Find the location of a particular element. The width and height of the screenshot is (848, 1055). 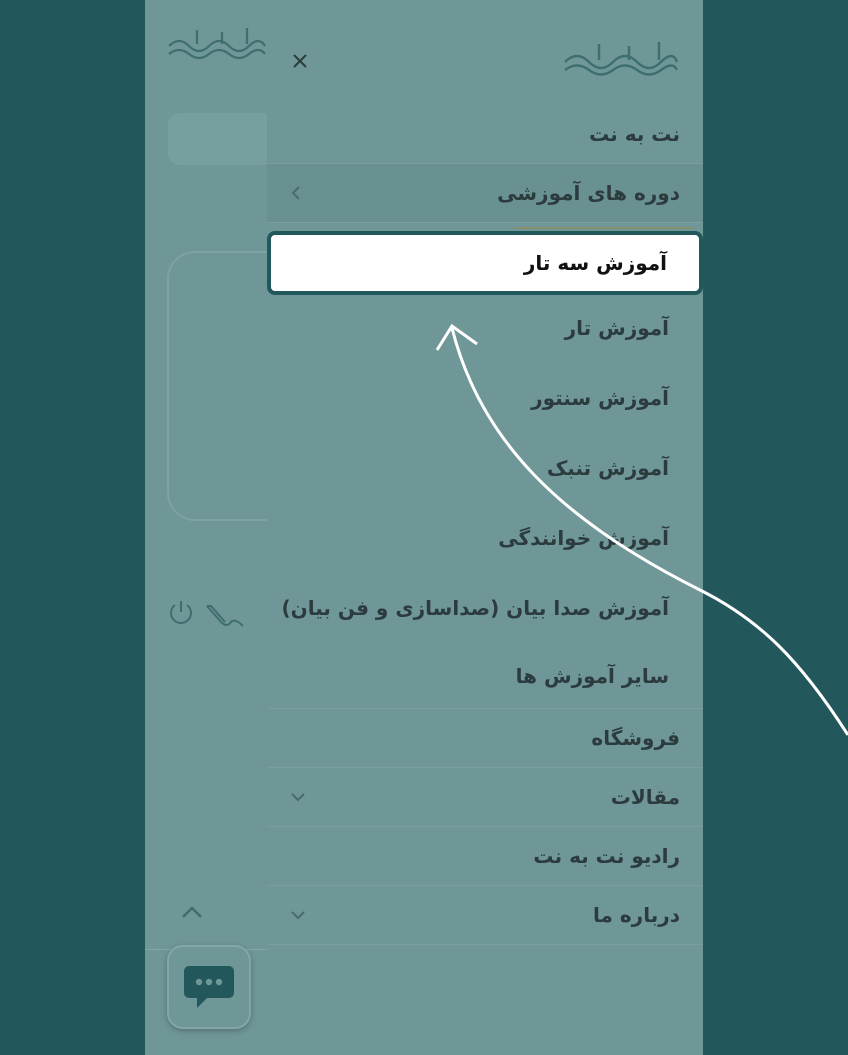

menu-item-label: نت به نت is located at coordinates (634, 134).